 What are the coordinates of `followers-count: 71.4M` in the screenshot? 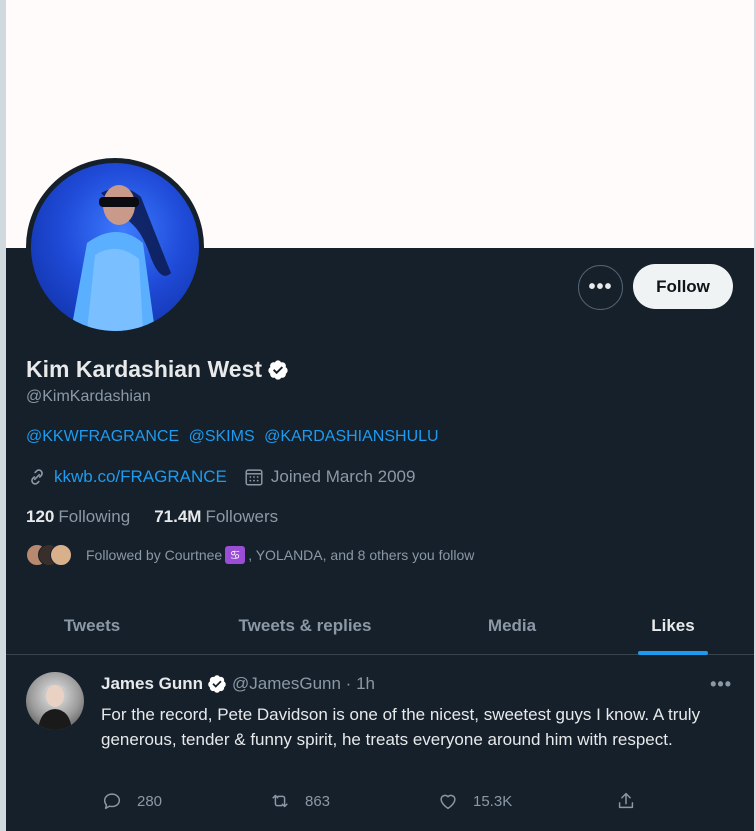 It's located at (178, 516).